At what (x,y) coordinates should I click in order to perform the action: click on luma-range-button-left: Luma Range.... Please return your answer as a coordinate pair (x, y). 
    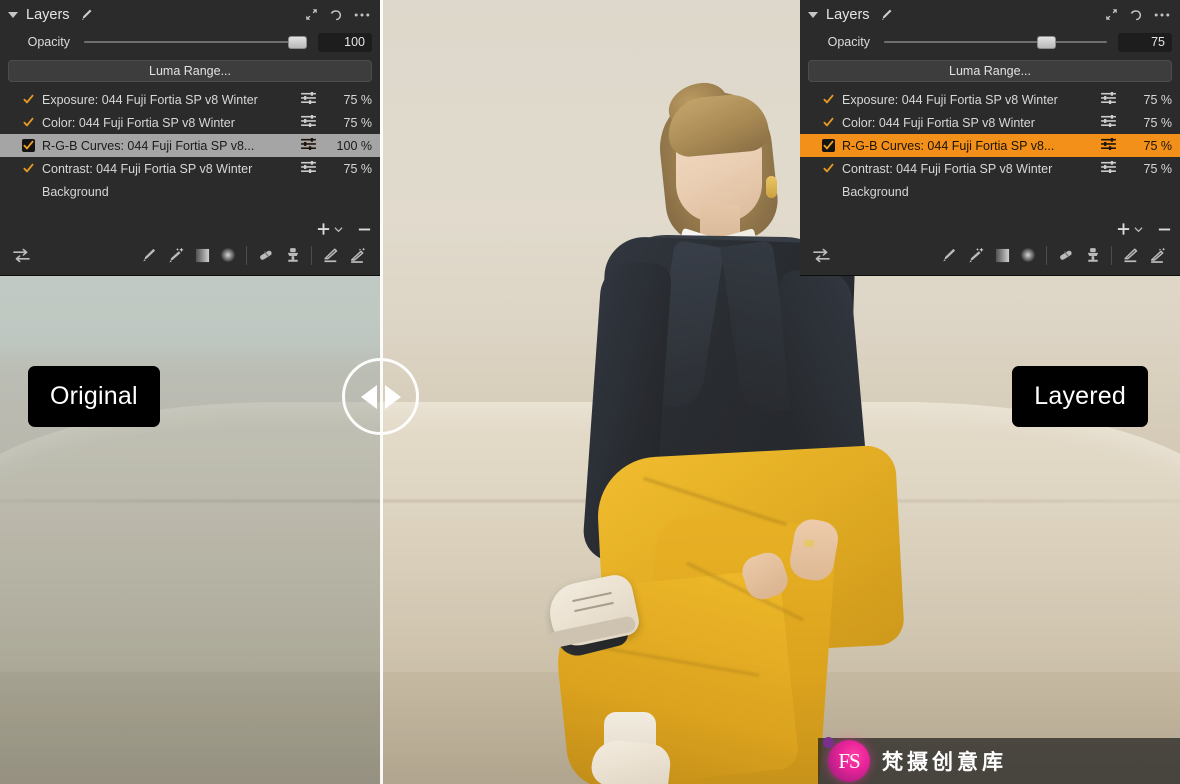
    Looking at the image, I should click on (190, 71).